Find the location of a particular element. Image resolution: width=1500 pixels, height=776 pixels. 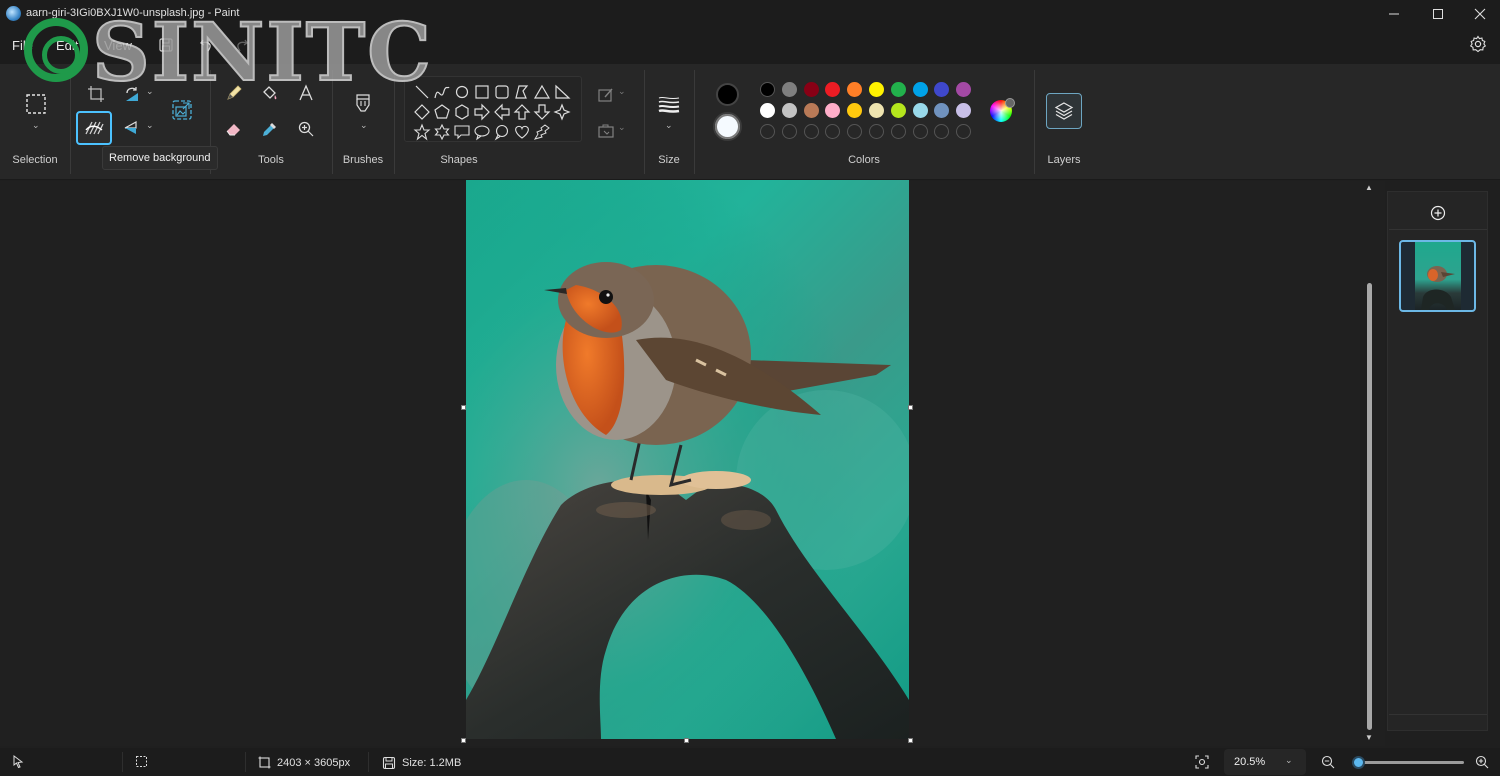

stroke-size-button is located at coordinates (669, 104).